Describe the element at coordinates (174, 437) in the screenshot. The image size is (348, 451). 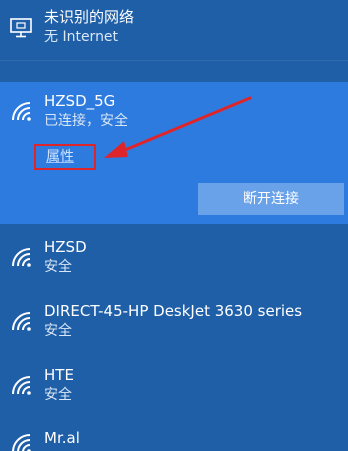
I see `network-item: Mr.al` at that location.